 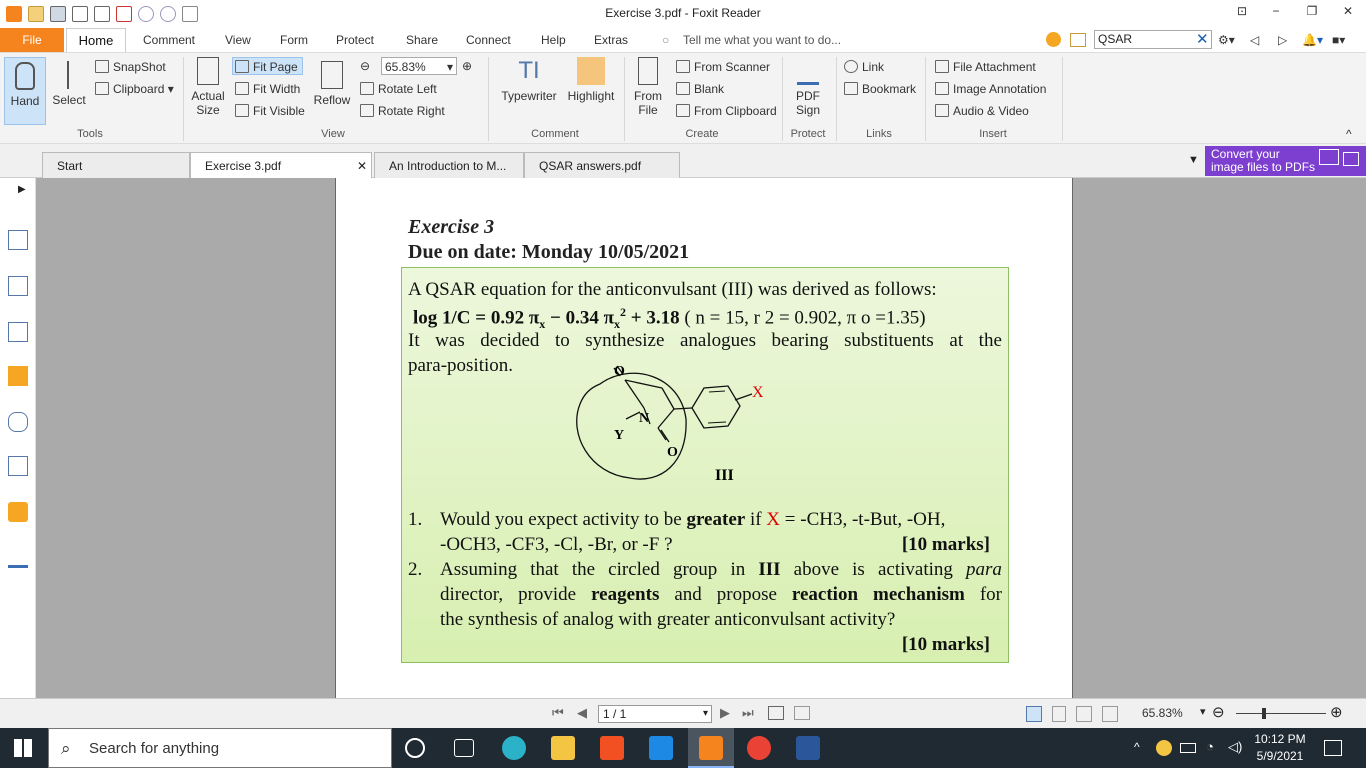 I want to click on last-page-icon: ⏭, so click(x=748, y=713).